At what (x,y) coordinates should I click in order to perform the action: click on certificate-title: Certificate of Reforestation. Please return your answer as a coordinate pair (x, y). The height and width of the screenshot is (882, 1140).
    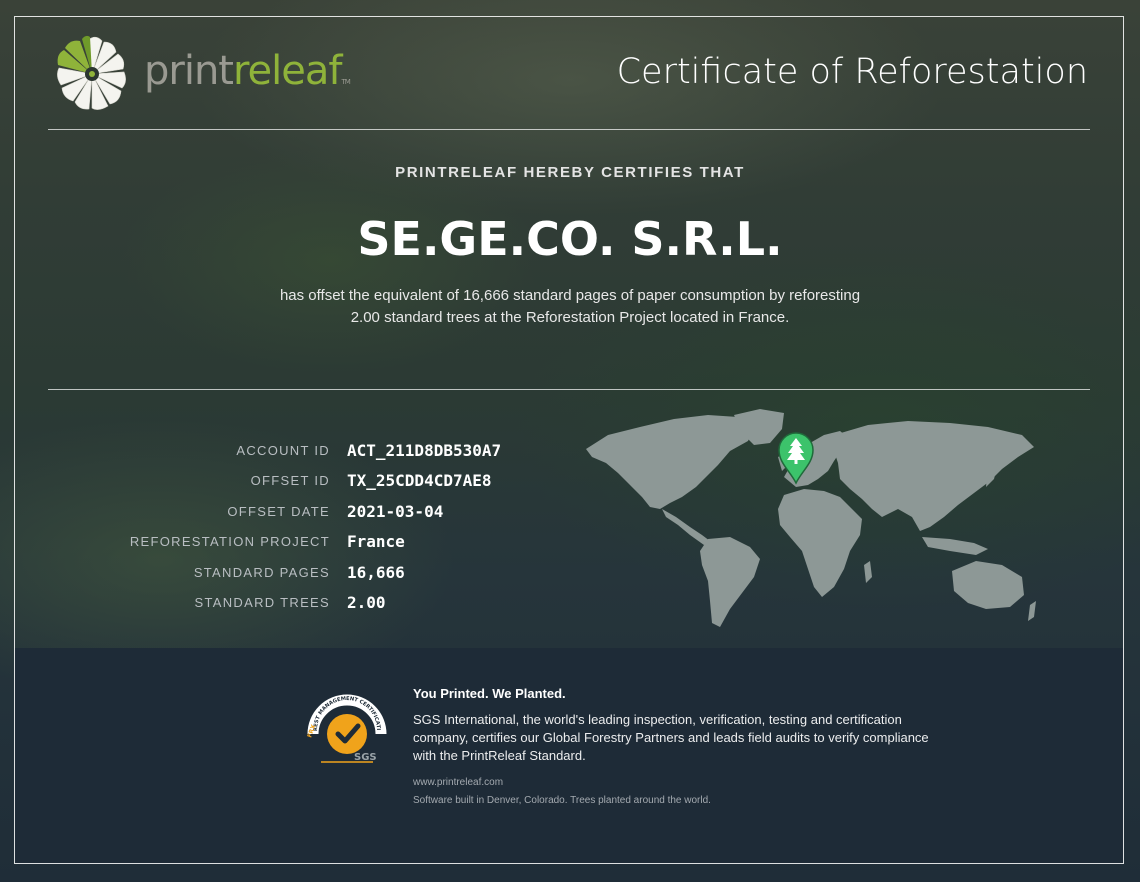
    Looking at the image, I should click on (852, 72).